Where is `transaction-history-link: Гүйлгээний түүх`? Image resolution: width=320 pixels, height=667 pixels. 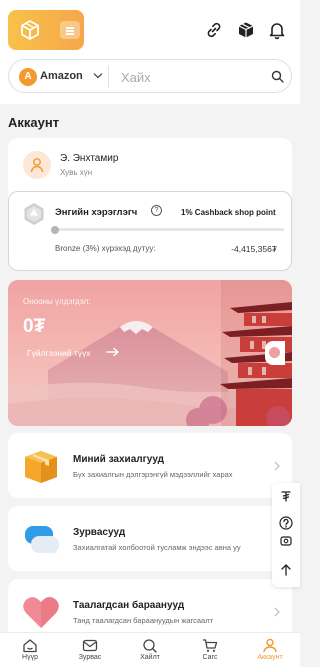 transaction-history-link: Гүйлгээний түүх is located at coordinates (59, 353).